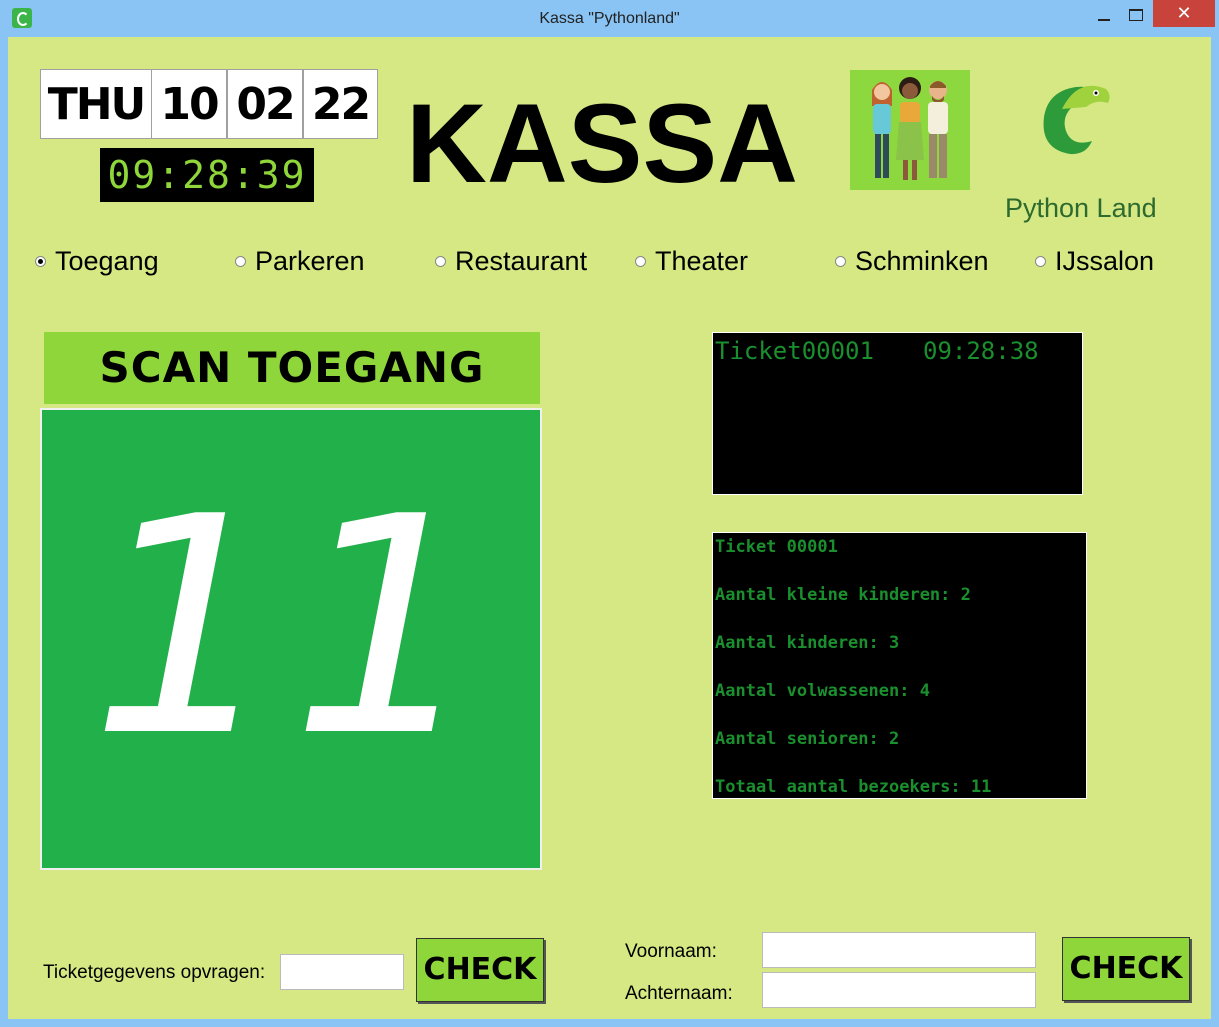 The height and width of the screenshot is (1027, 1219). What do you see at coordinates (40, 261) in the screenshot?
I see `radio-toegang-indicator` at bounding box center [40, 261].